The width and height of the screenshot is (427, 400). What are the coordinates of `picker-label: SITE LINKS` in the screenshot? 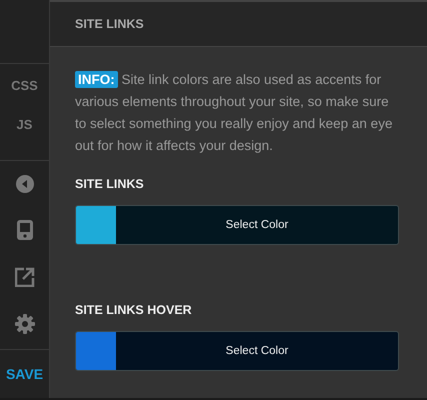 It's located at (110, 184).